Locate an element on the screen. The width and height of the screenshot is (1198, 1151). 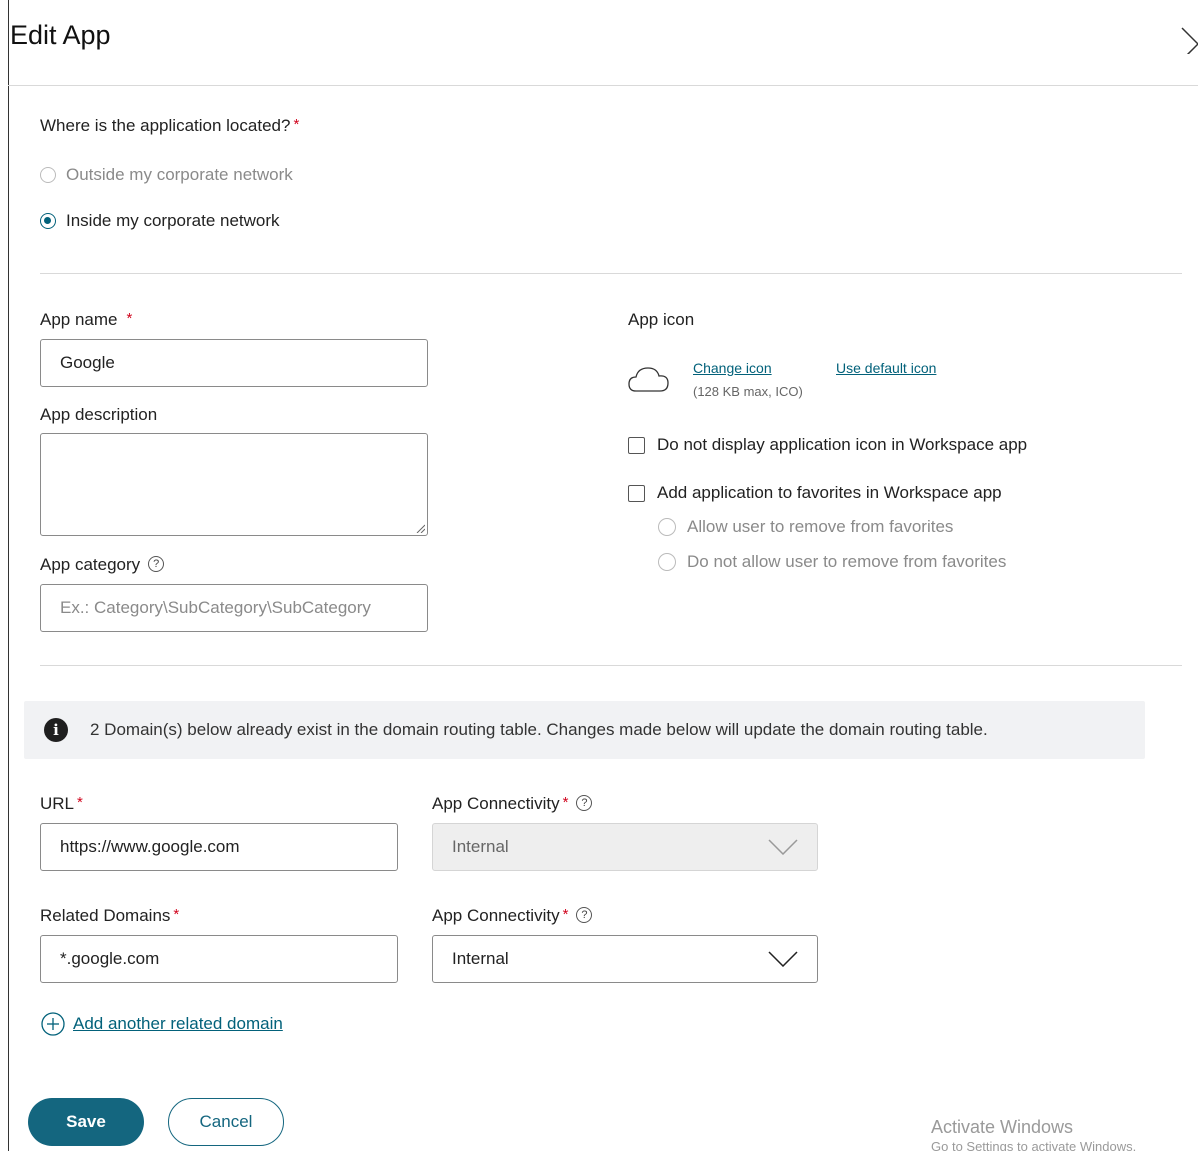
change-icon-link: Change icon is located at coordinates (732, 368).